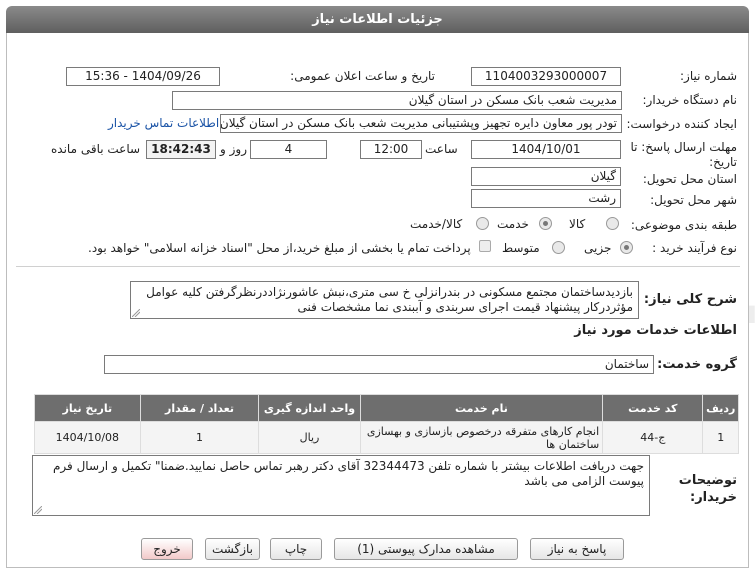 The width and height of the screenshot is (755, 577). What do you see at coordinates (87, 408) in the screenshot?
I see `col-need-date: تاریخ نیاز` at bounding box center [87, 408].